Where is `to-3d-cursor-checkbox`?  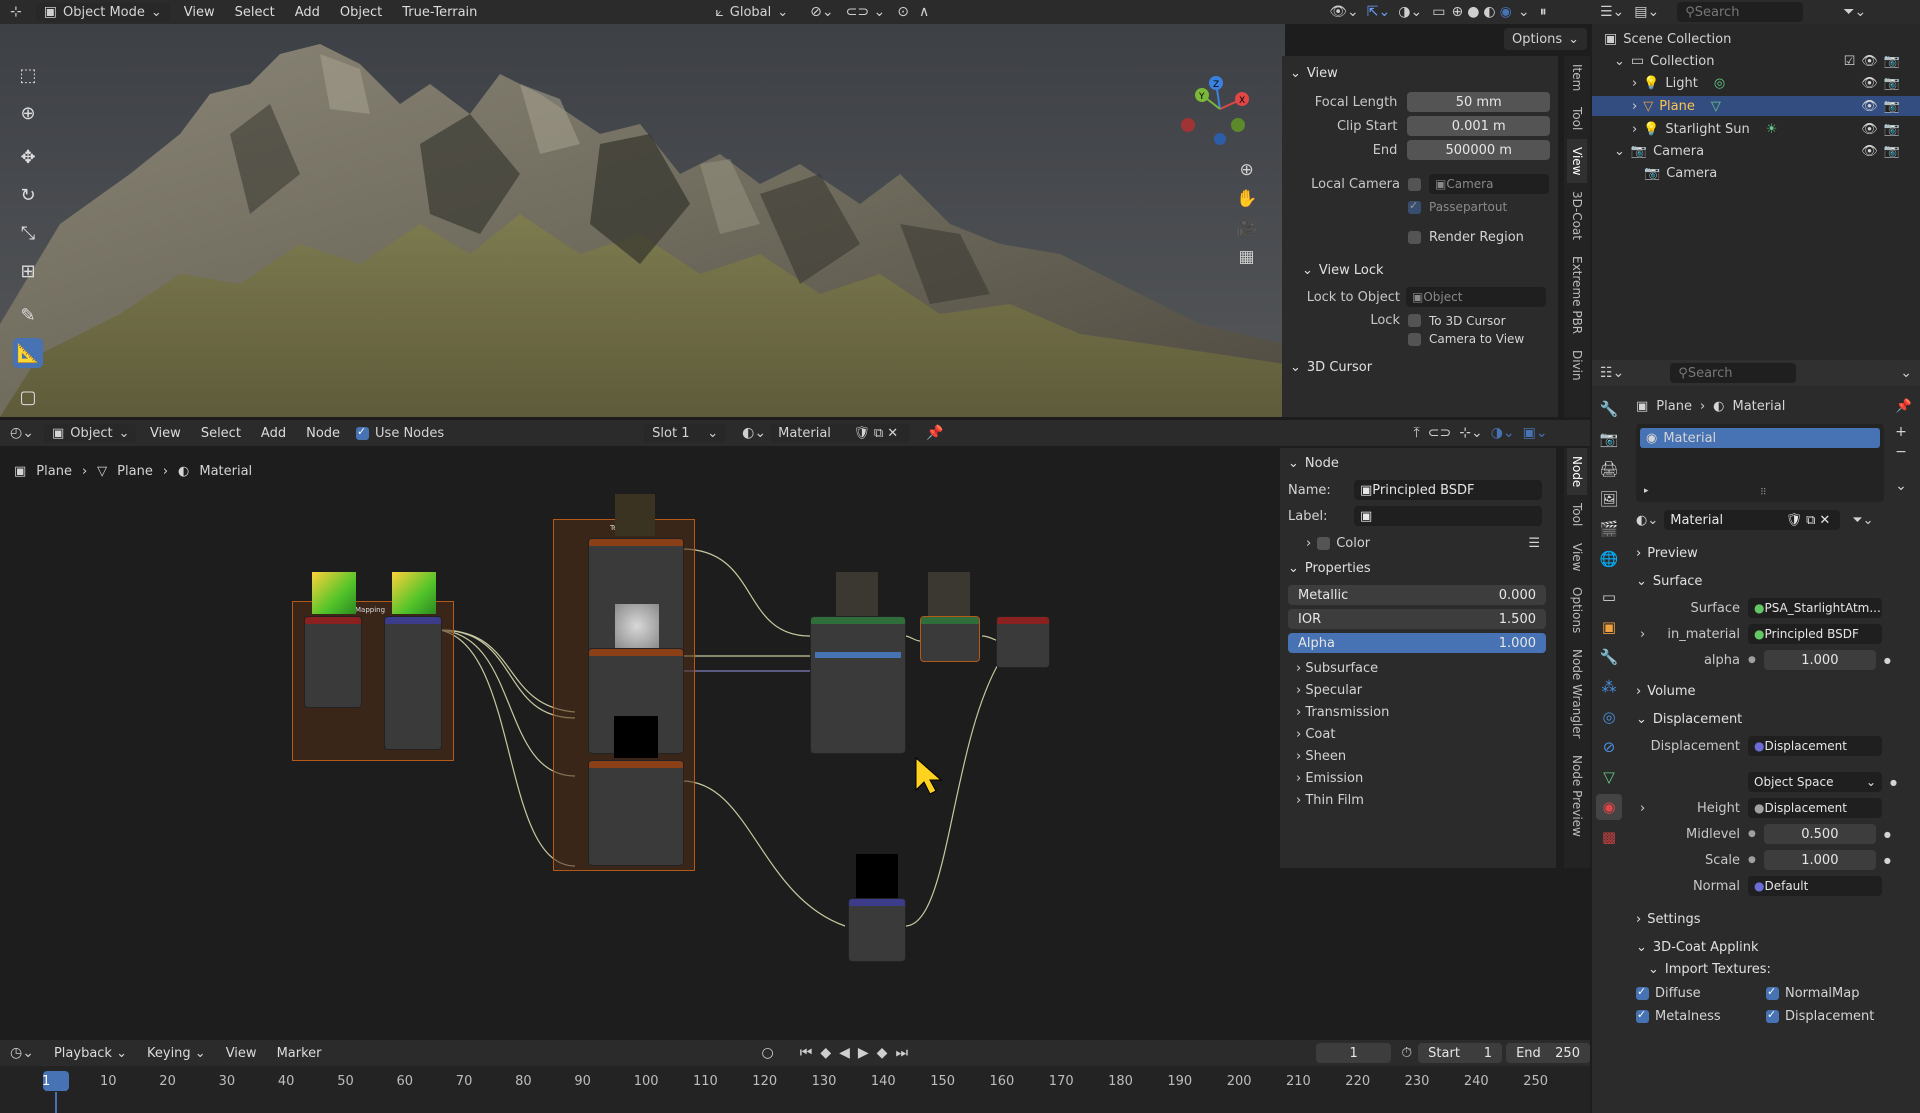 to-3d-cursor-checkbox is located at coordinates (1414, 320).